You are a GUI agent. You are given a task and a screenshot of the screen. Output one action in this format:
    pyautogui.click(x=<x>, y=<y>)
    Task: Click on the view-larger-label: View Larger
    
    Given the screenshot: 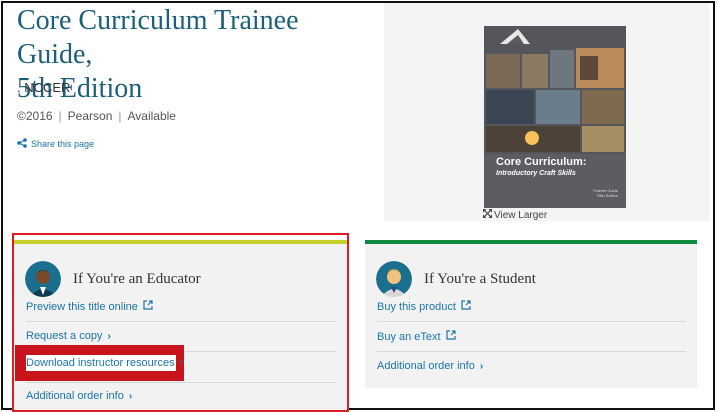 What is the action you would take?
    pyautogui.click(x=521, y=215)
    